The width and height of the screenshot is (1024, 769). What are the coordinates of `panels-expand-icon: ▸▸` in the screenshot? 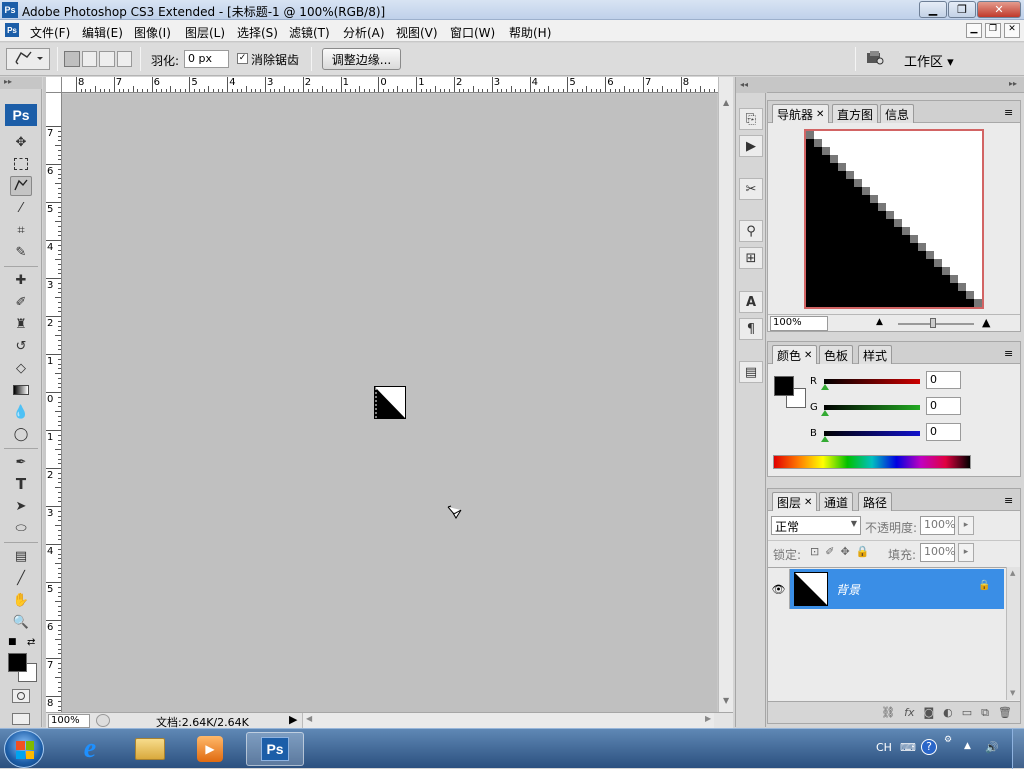 It's located at (1013, 83).